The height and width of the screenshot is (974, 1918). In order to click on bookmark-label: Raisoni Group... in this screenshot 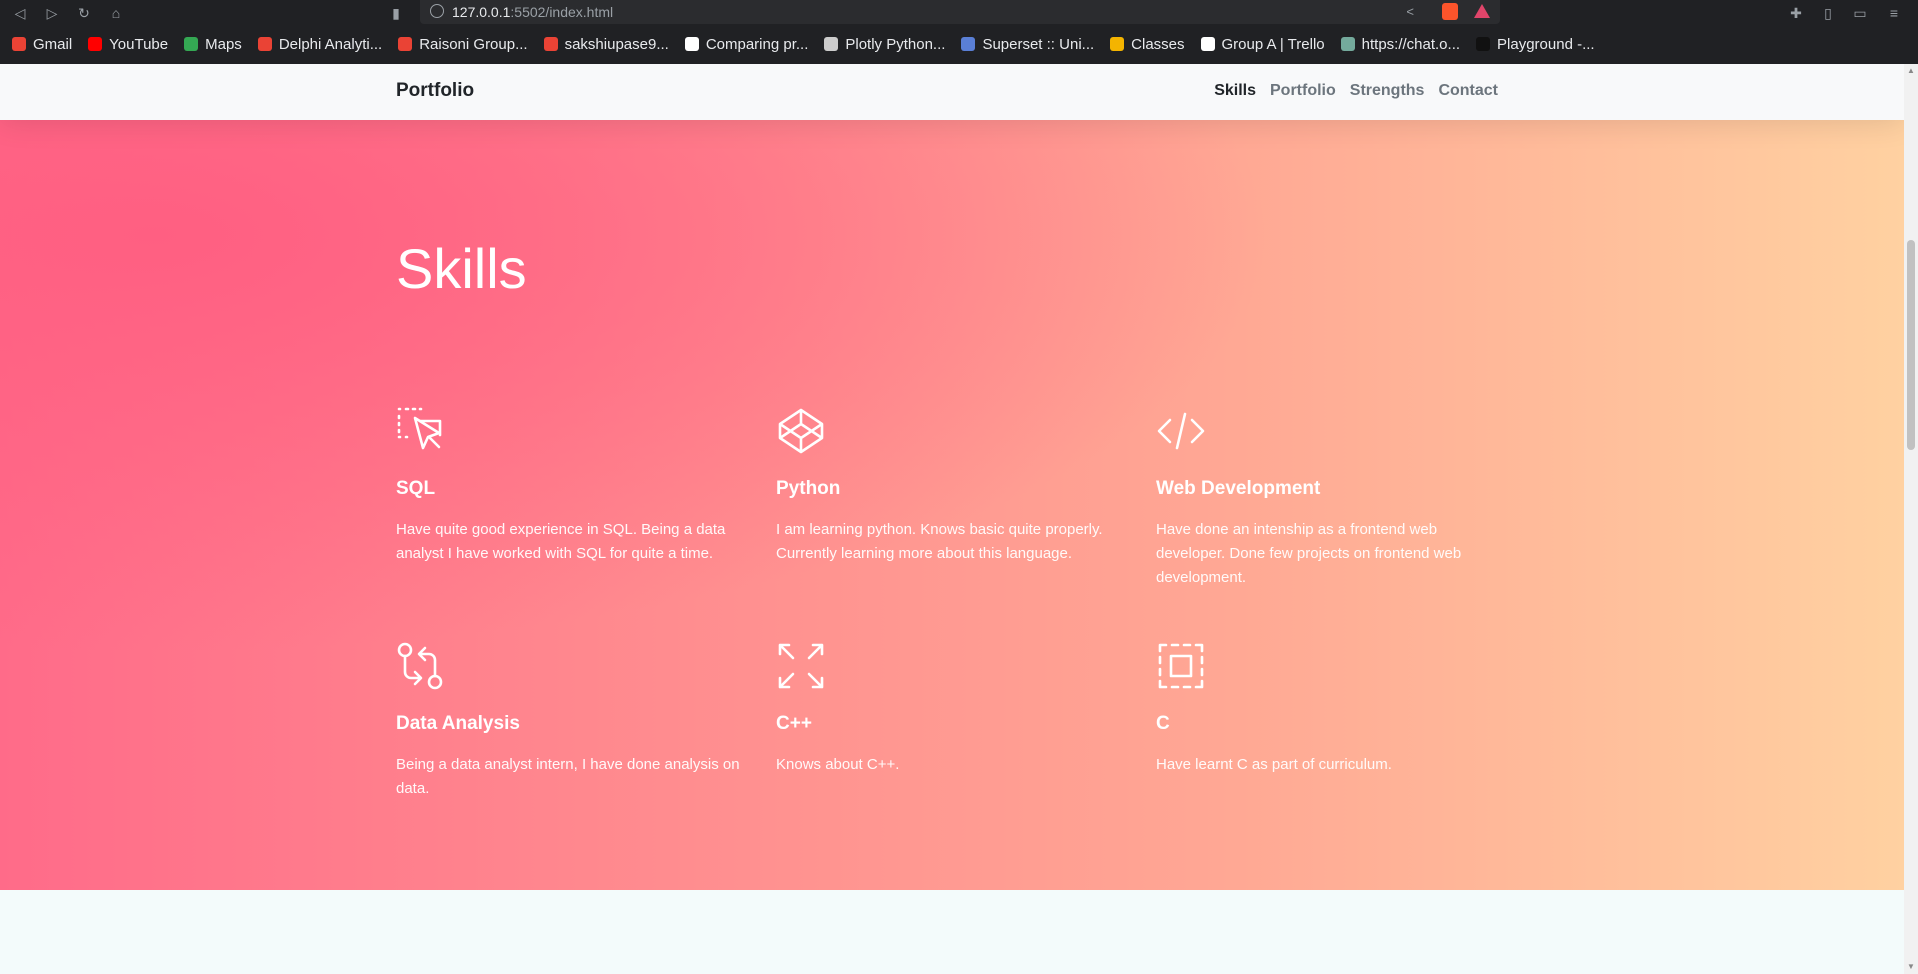, I will do `click(473, 44)`.